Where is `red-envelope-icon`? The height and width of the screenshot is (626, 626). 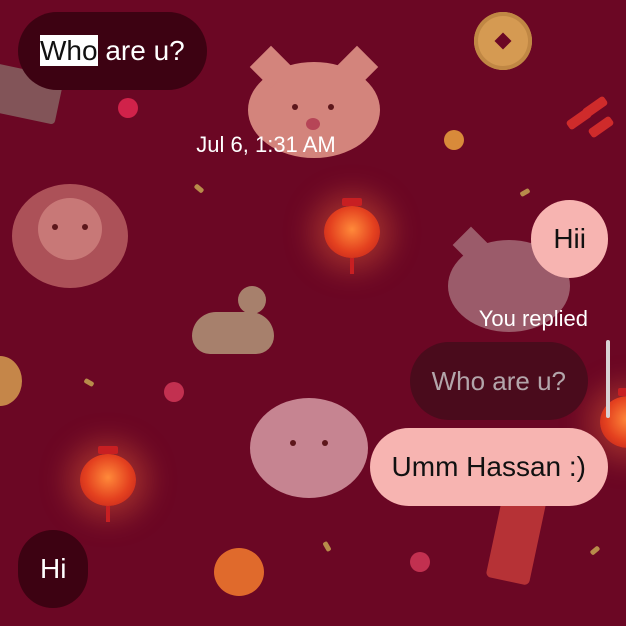
red-envelope-icon is located at coordinates (516, 539).